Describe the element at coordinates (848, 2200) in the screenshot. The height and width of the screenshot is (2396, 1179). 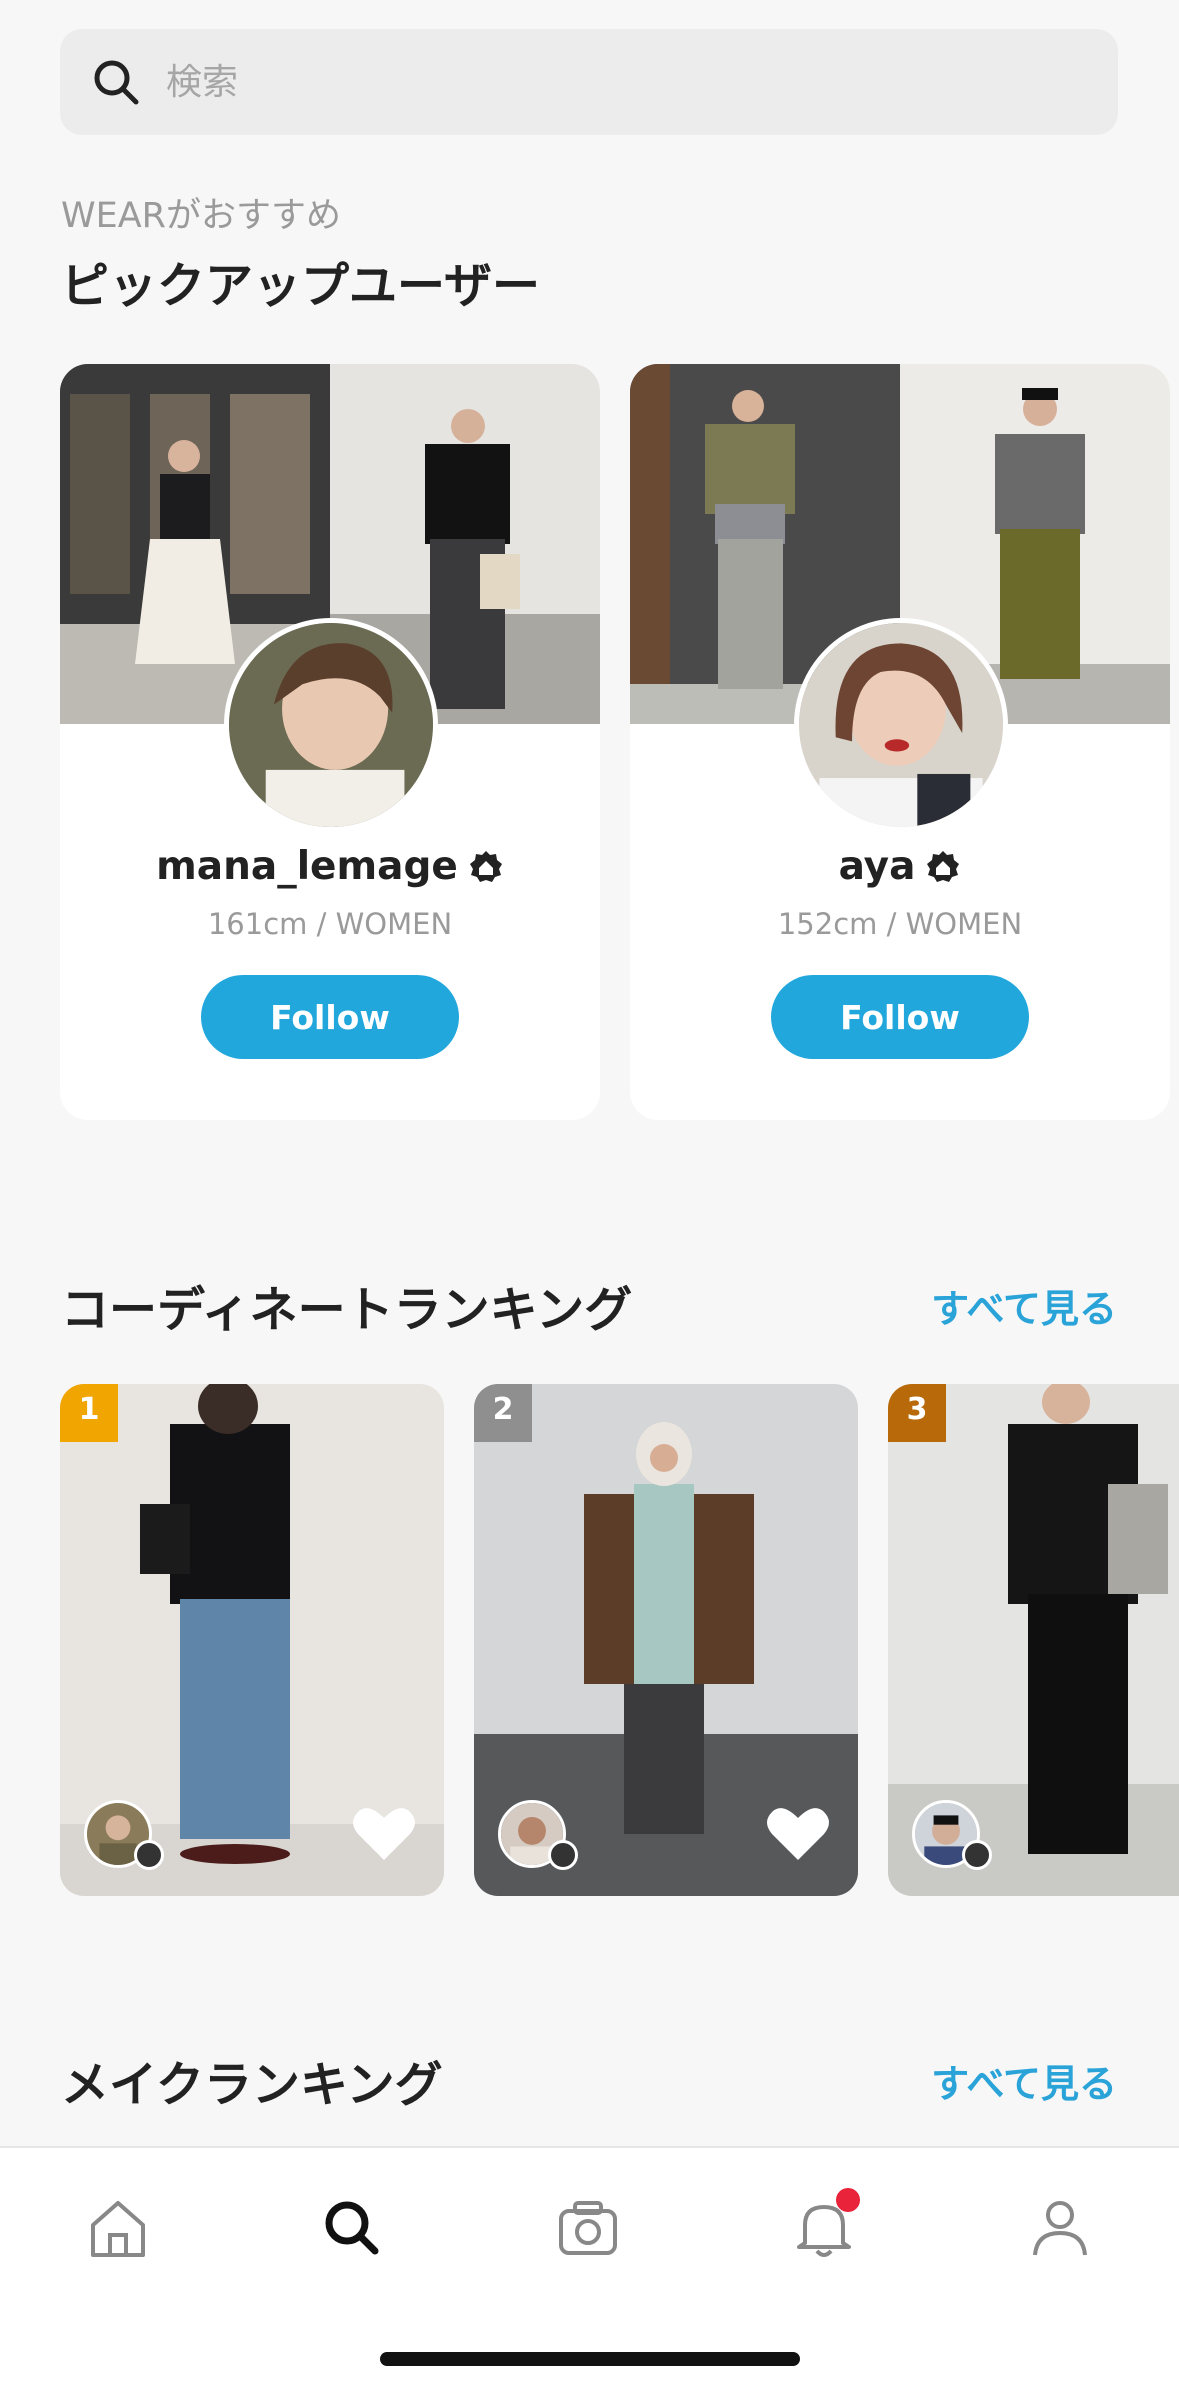
I see `notification-dot` at that location.